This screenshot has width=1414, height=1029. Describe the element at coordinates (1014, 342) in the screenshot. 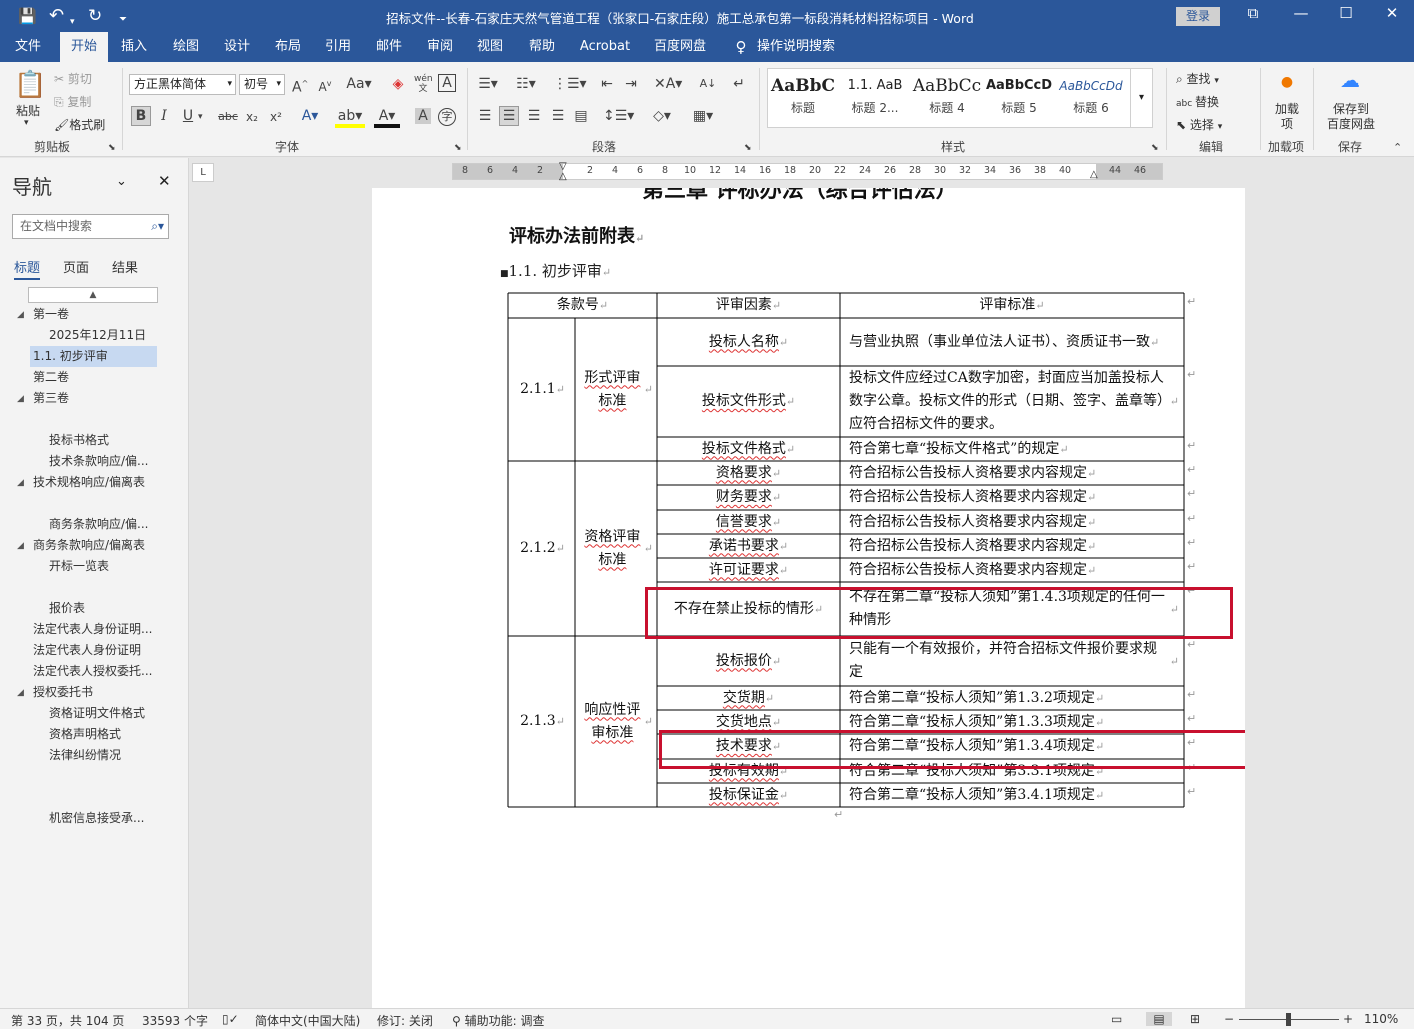

I see `table-standard-cell: 与营业执照（事业单位法人证书）、资质证书一致 ↵` at that location.